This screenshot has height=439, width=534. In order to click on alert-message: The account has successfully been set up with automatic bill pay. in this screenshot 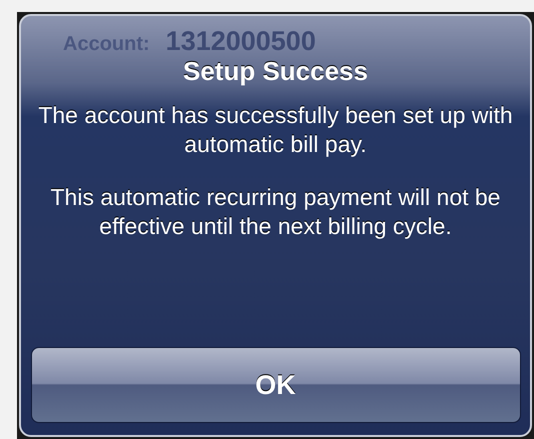, I will do `click(275, 130)`.